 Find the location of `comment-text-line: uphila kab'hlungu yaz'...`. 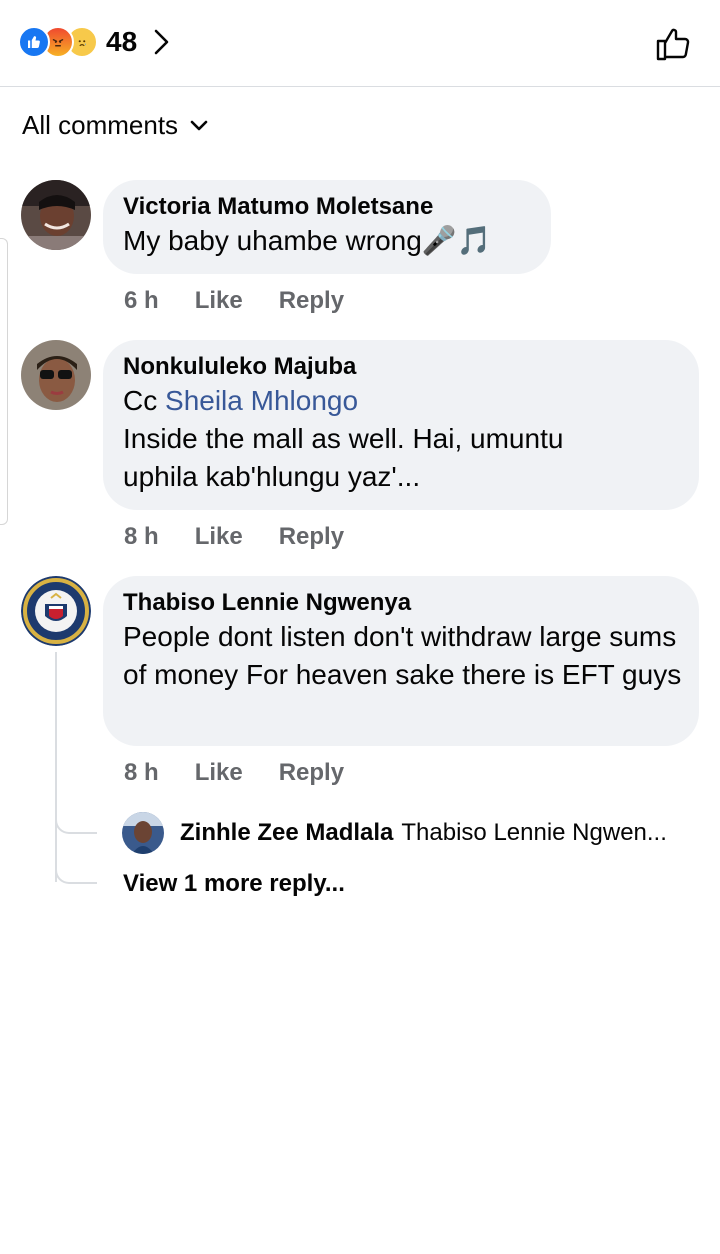

comment-text-line: uphila kab'hlungu yaz'... is located at coordinates (272, 476).